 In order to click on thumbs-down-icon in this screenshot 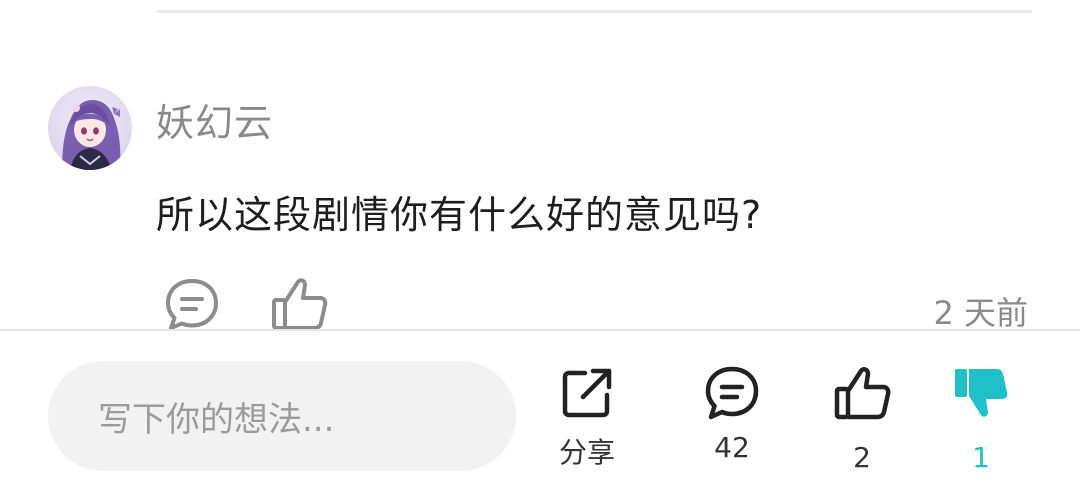, I will do `click(981, 393)`.